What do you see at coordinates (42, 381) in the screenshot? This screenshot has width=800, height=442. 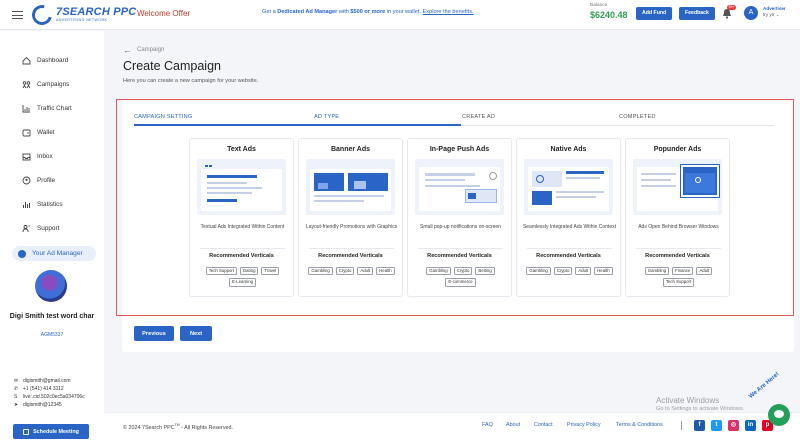 I see `manager-email: ✉ digismith@gmail.com` at bounding box center [42, 381].